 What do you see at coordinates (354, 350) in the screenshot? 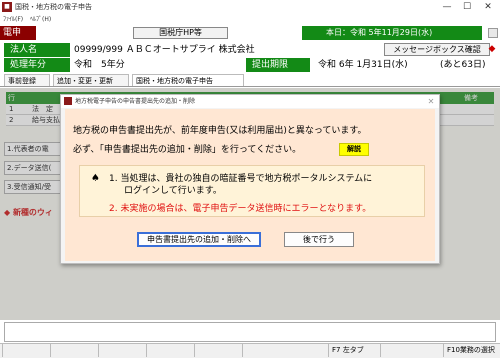
I see `fkey-f7-left-tab: F7 左タブ` at bounding box center [354, 350].